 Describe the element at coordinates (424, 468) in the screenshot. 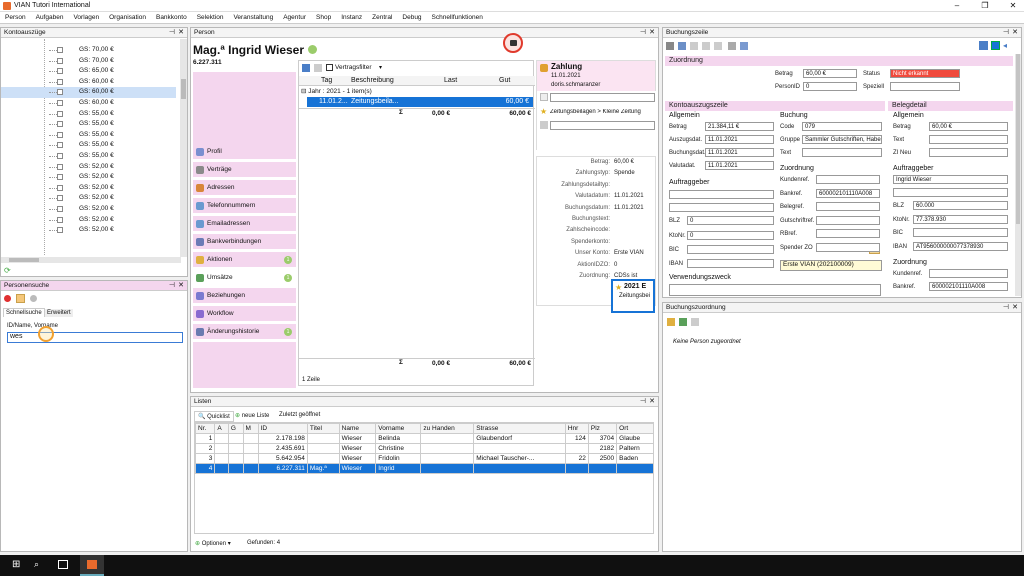

I see `table-row: 4 6.227.311 Mag.ª Wieser Ingrid` at that location.